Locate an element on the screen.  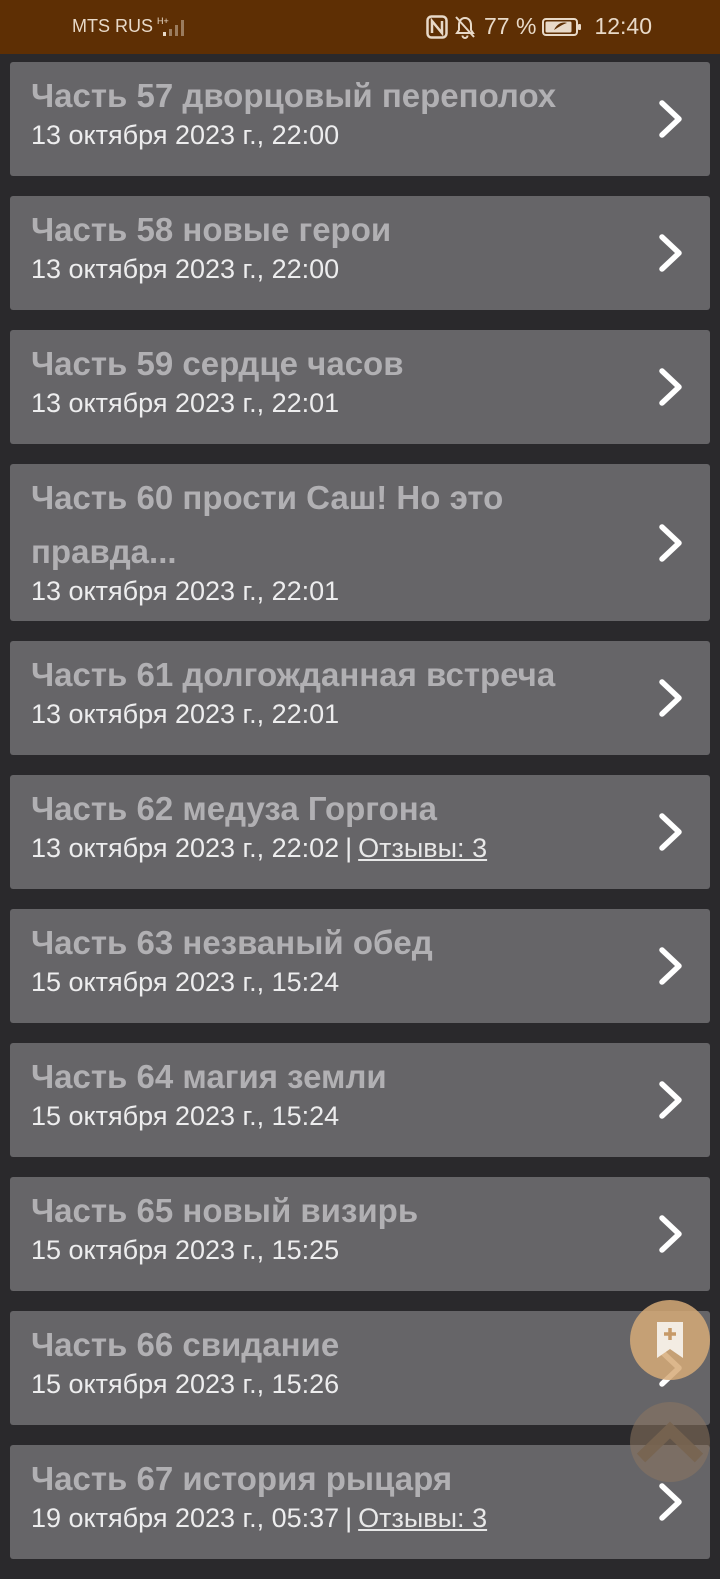
battery-icon is located at coordinates (562, 27).